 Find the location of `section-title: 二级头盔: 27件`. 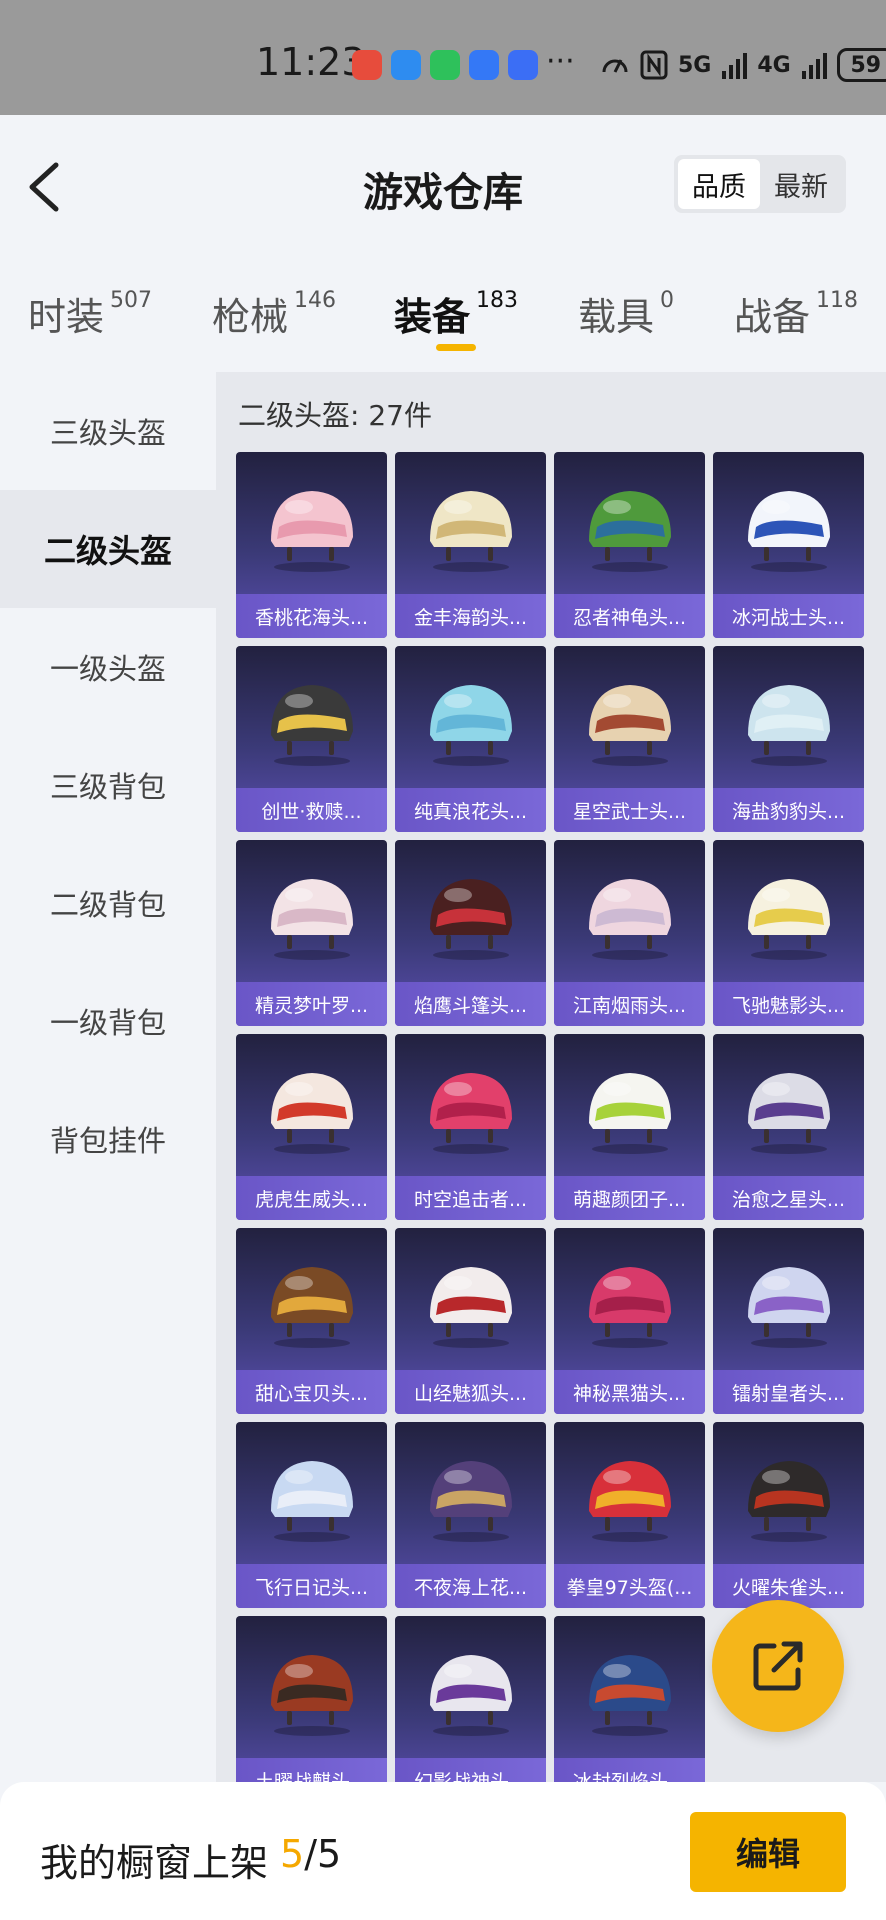

section-title: 二级头盔: 27件 is located at coordinates (335, 415).